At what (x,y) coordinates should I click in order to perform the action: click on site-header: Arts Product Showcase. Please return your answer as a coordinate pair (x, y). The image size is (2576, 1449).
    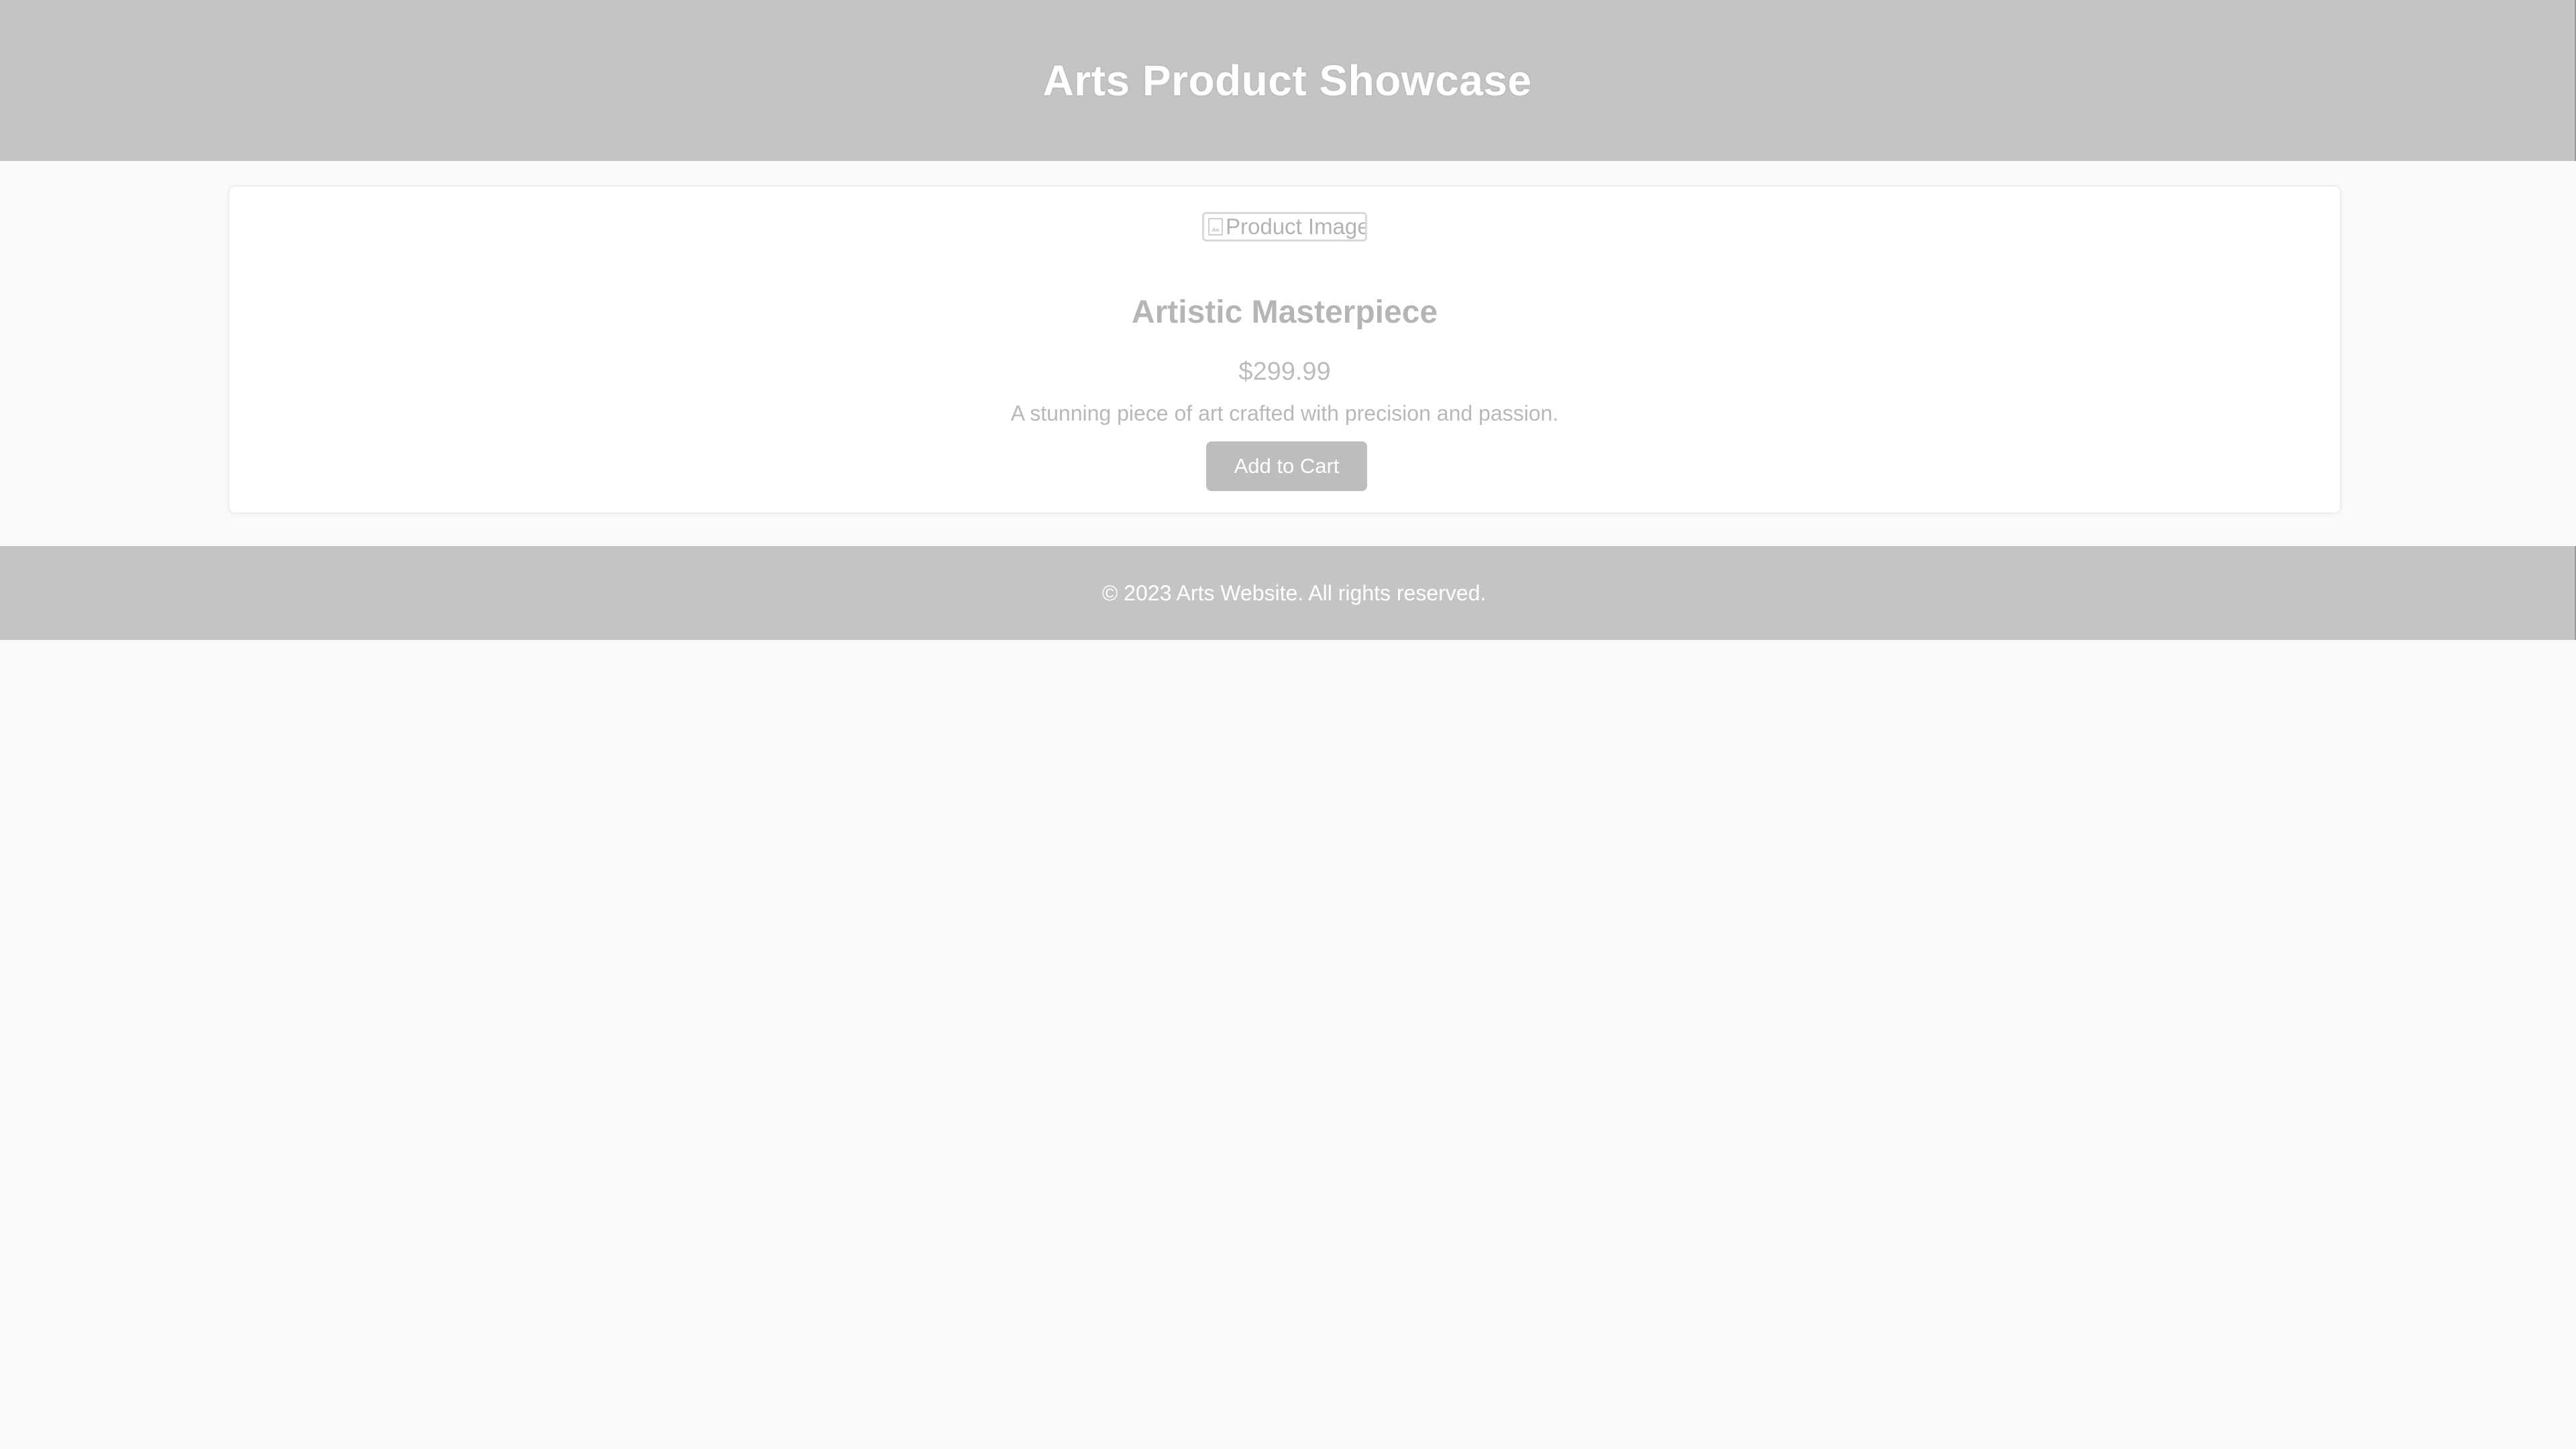
    Looking at the image, I should click on (1288, 80).